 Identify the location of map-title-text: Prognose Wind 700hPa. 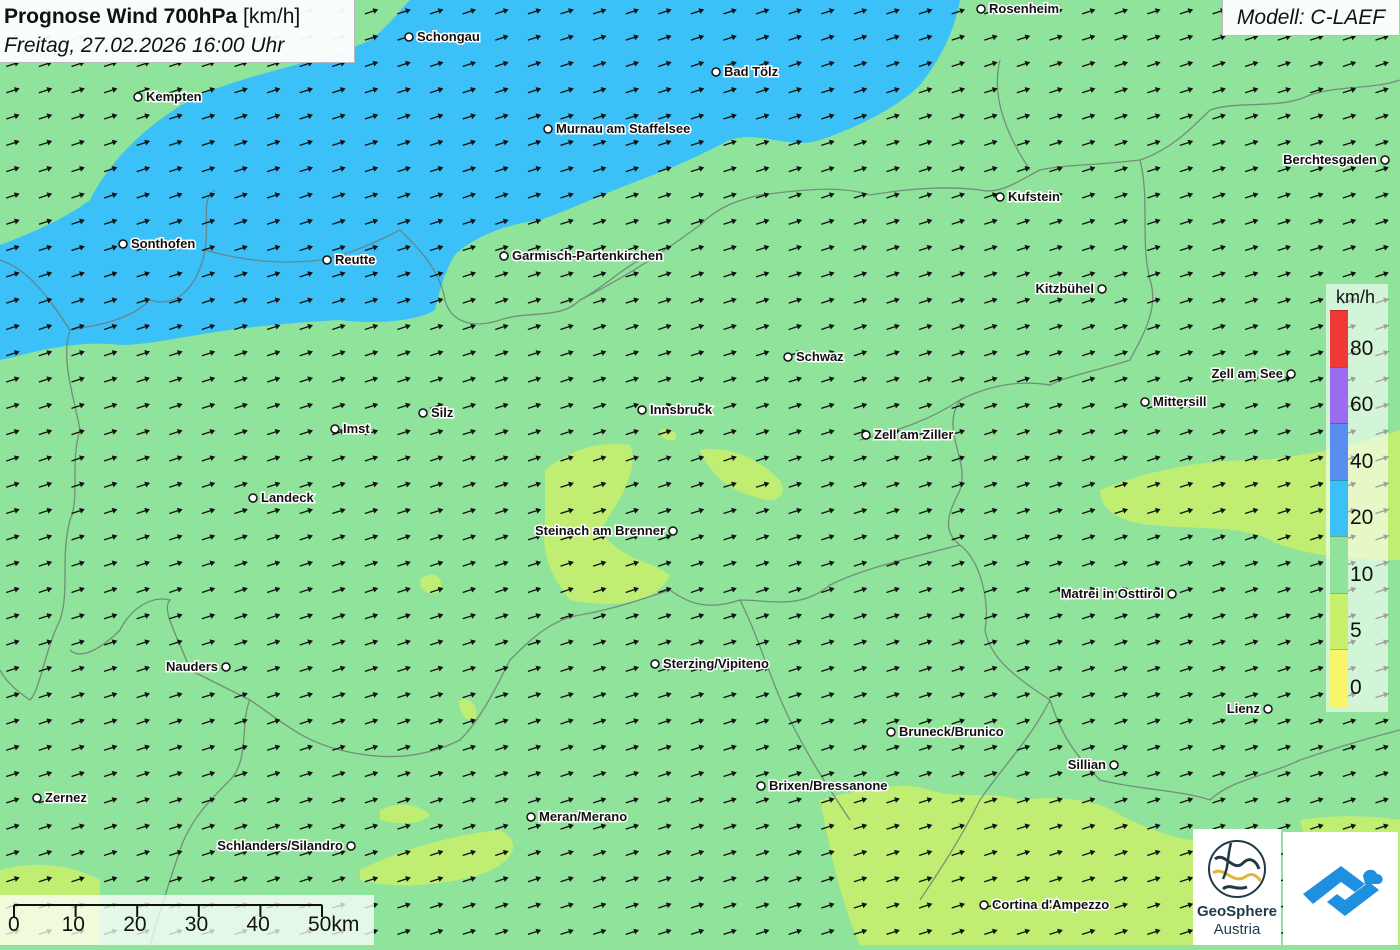
(121, 16).